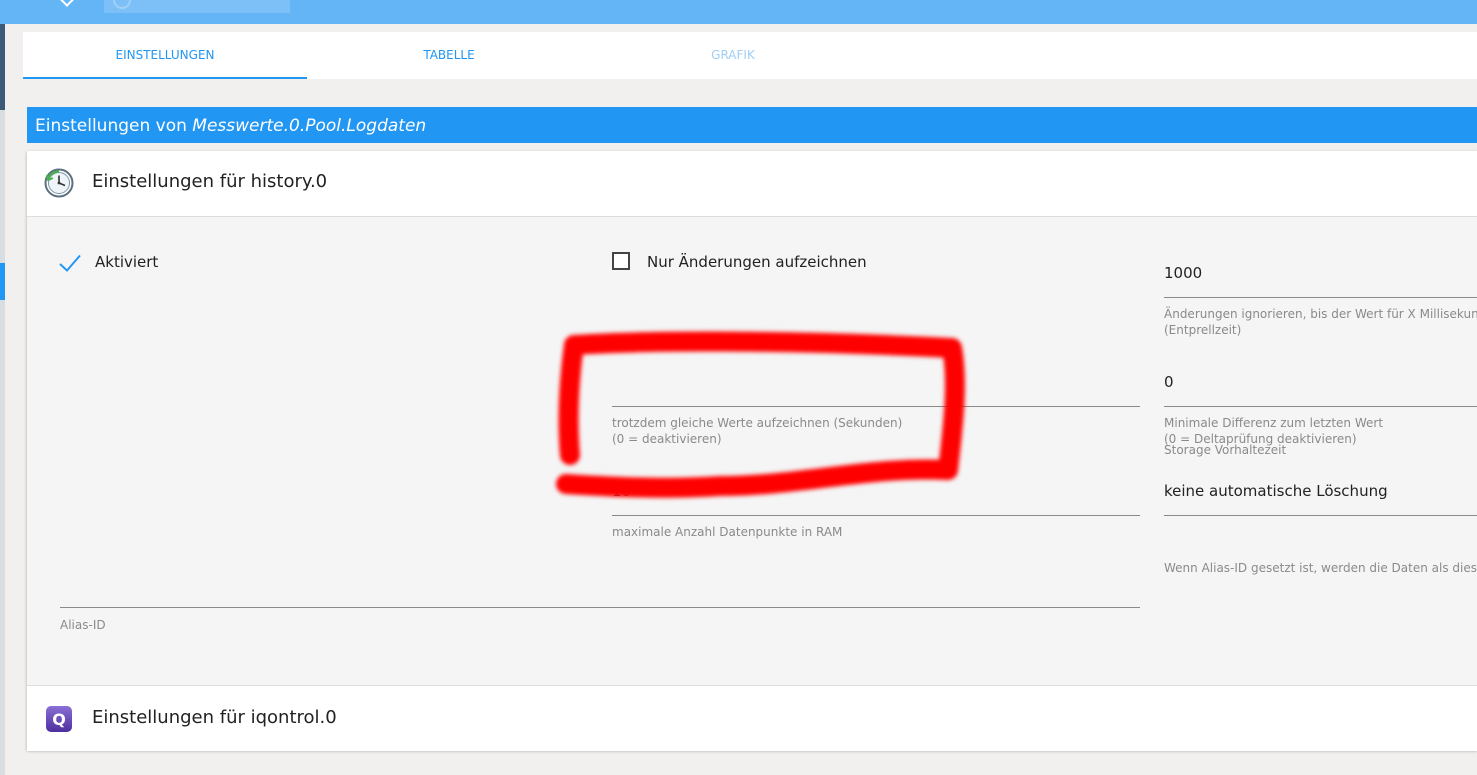  Describe the element at coordinates (59, 183) in the screenshot. I see `clock-icon` at that location.